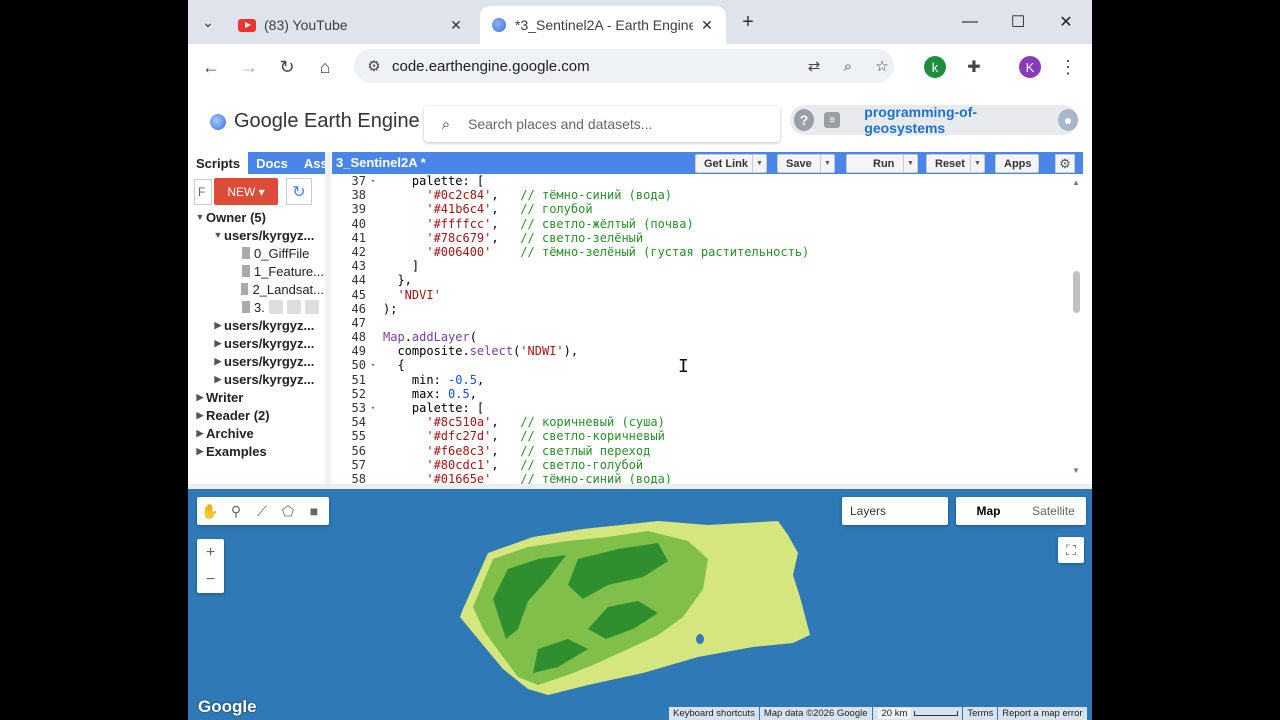 The width and height of the screenshot is (1280, 720). I want to click on delete-icon, so click(311, 307).